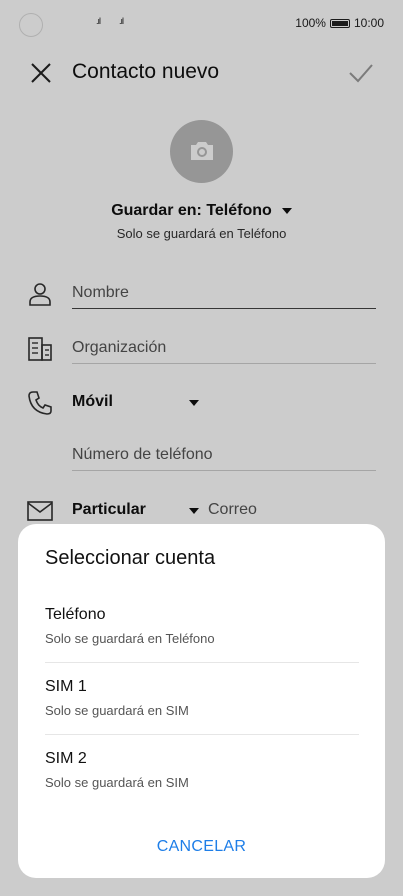 This screenshot has height=896, width=403. Describe the element at coordinates (201, 847) in the screenshot. I see `cancel-button: CANCELAR` at that location.